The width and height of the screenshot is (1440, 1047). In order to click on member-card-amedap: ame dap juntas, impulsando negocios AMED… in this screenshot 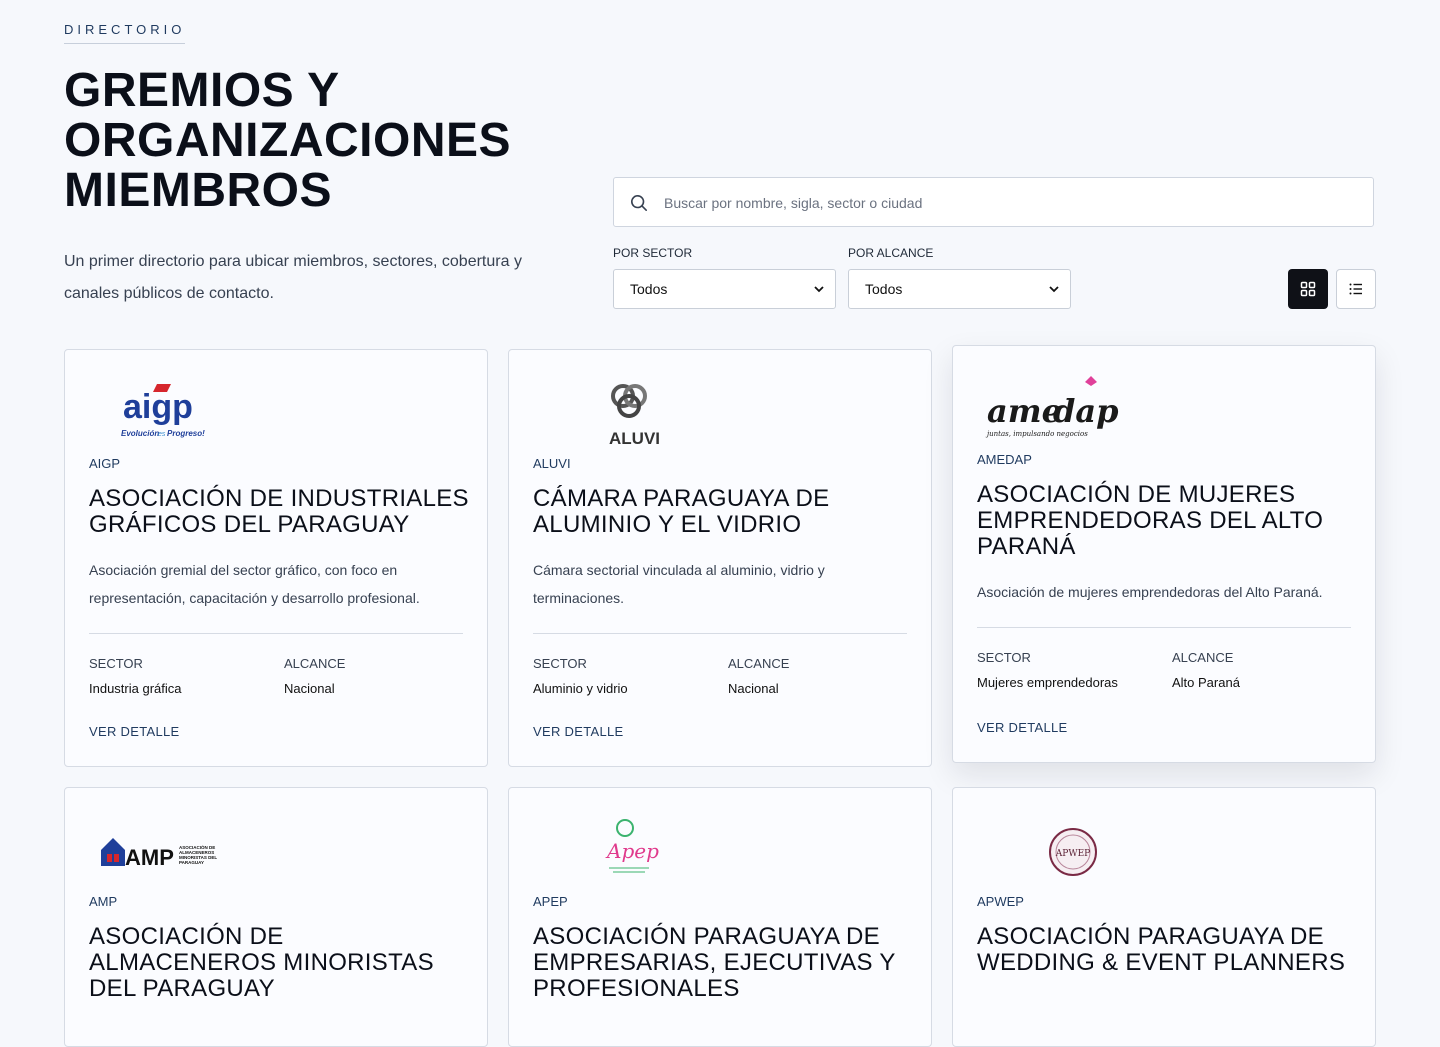, I will do `click(1164, 554)`.